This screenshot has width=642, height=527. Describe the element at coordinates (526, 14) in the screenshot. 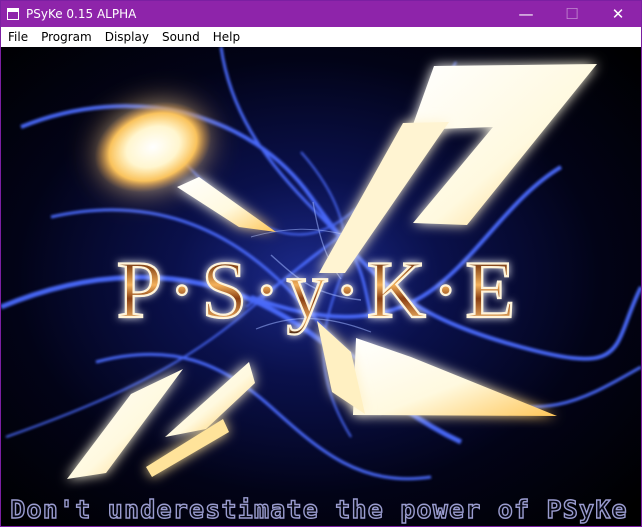

I see `minimize-icon: —` at that location.